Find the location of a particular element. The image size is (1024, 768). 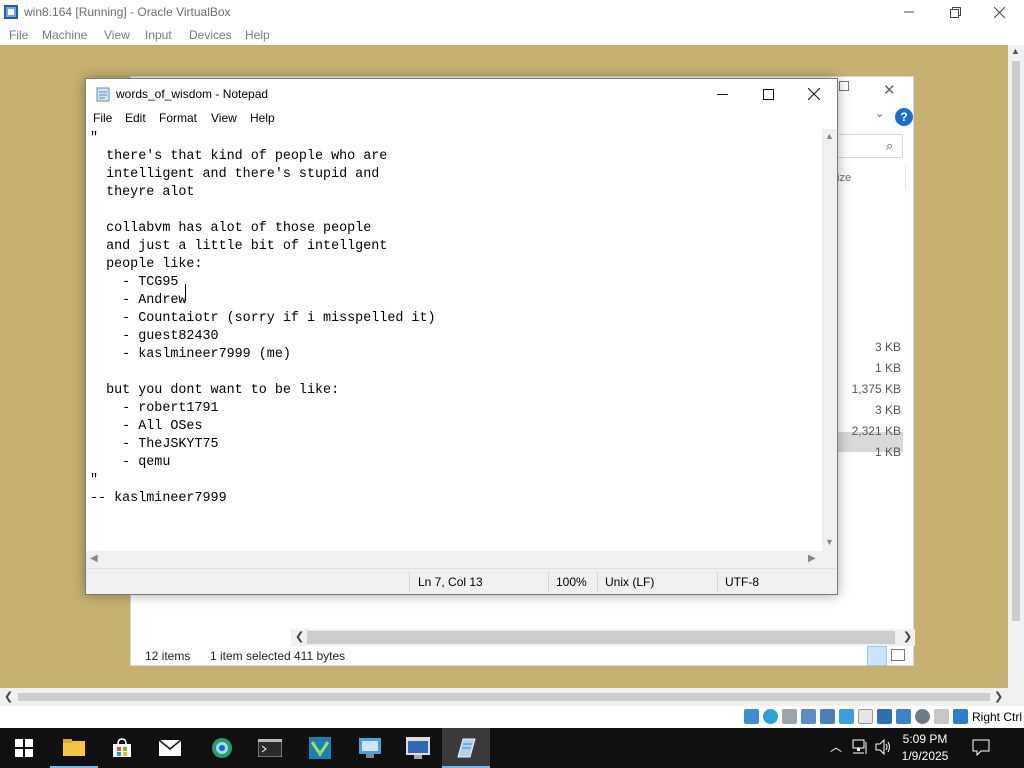

taskbar-visual-studio is located at coordinates (320, 748).